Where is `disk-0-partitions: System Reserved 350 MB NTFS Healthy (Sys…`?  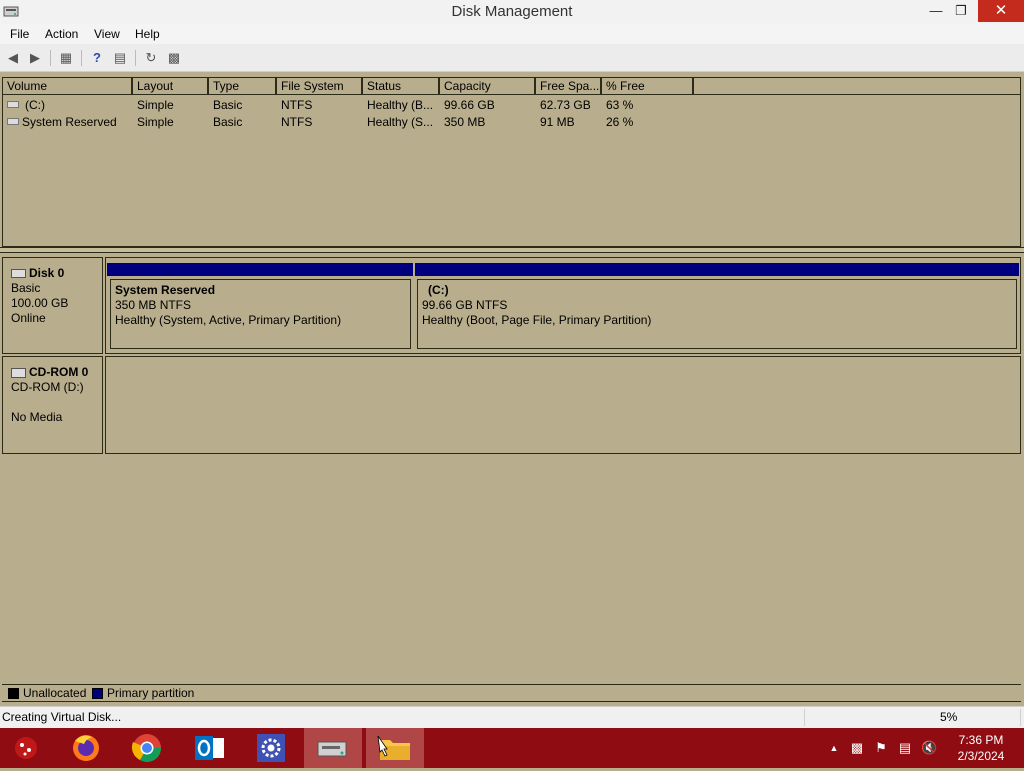 disk-0-partitions: System Reserved 350 MB NTFS Healthy (Sys… is located at coordinates (563, 305).